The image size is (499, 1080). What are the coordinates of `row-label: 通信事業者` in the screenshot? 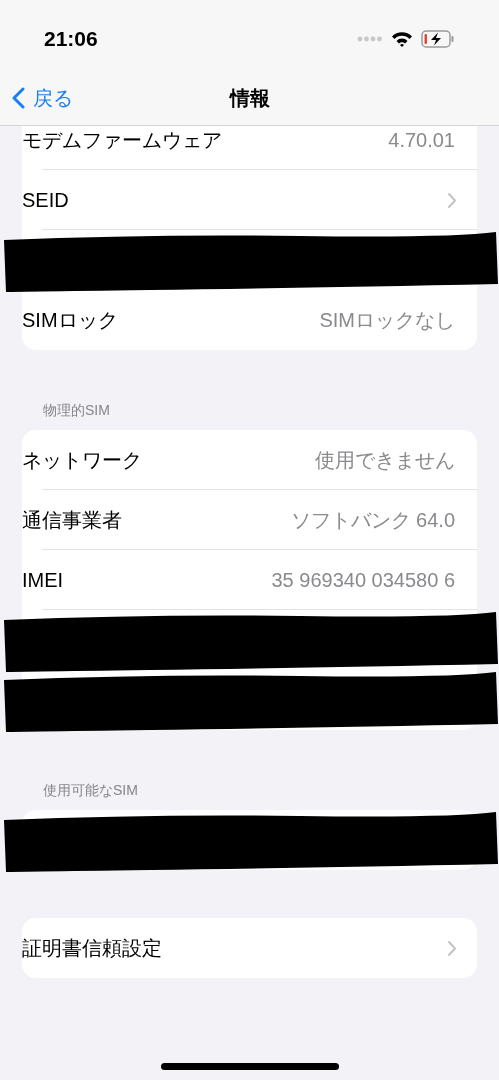 It's located at (72, 520).